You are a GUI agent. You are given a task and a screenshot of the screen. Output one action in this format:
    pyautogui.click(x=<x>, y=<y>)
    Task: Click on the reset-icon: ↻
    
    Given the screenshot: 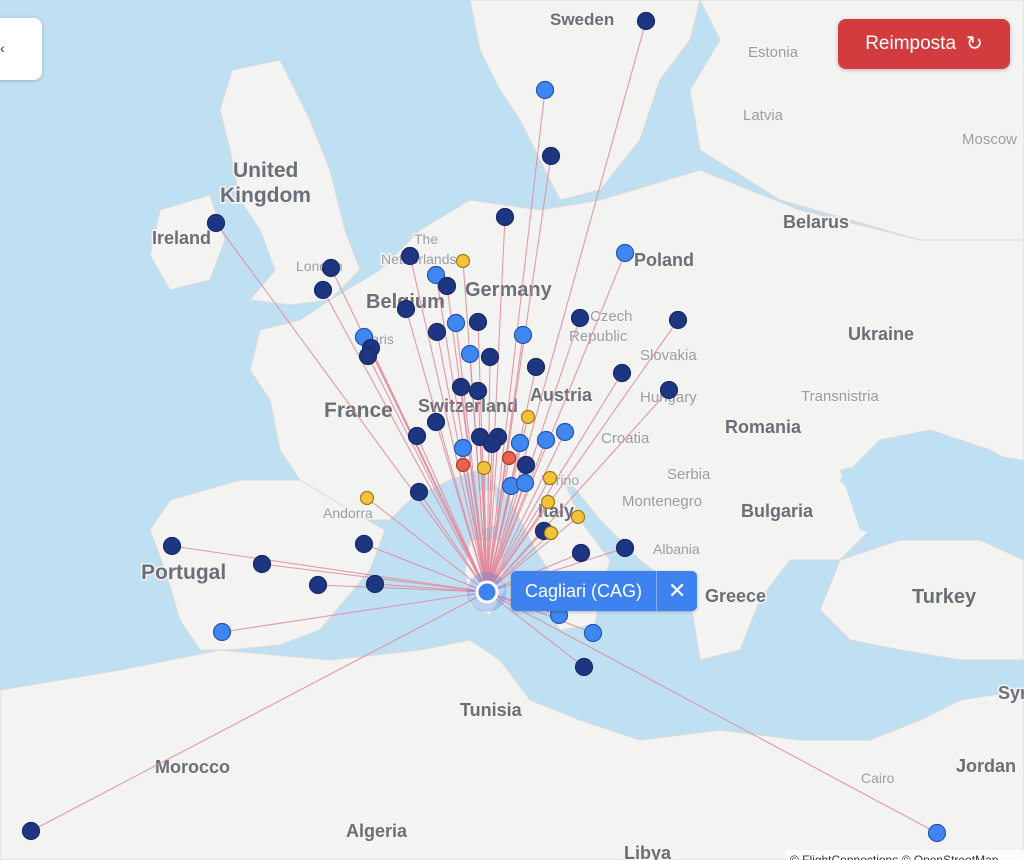 What is the action you would take?
    pyautogui.click(x=974, y=44)
    